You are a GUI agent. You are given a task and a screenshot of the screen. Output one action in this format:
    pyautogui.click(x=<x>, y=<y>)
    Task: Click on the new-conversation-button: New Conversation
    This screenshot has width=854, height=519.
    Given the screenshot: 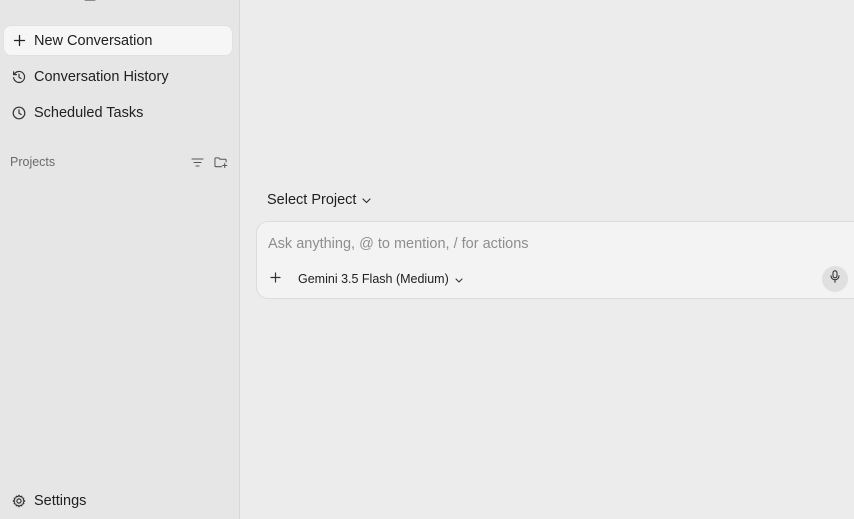 What is the action you would take?
    pyautogui.click(x=118, y=40)
    